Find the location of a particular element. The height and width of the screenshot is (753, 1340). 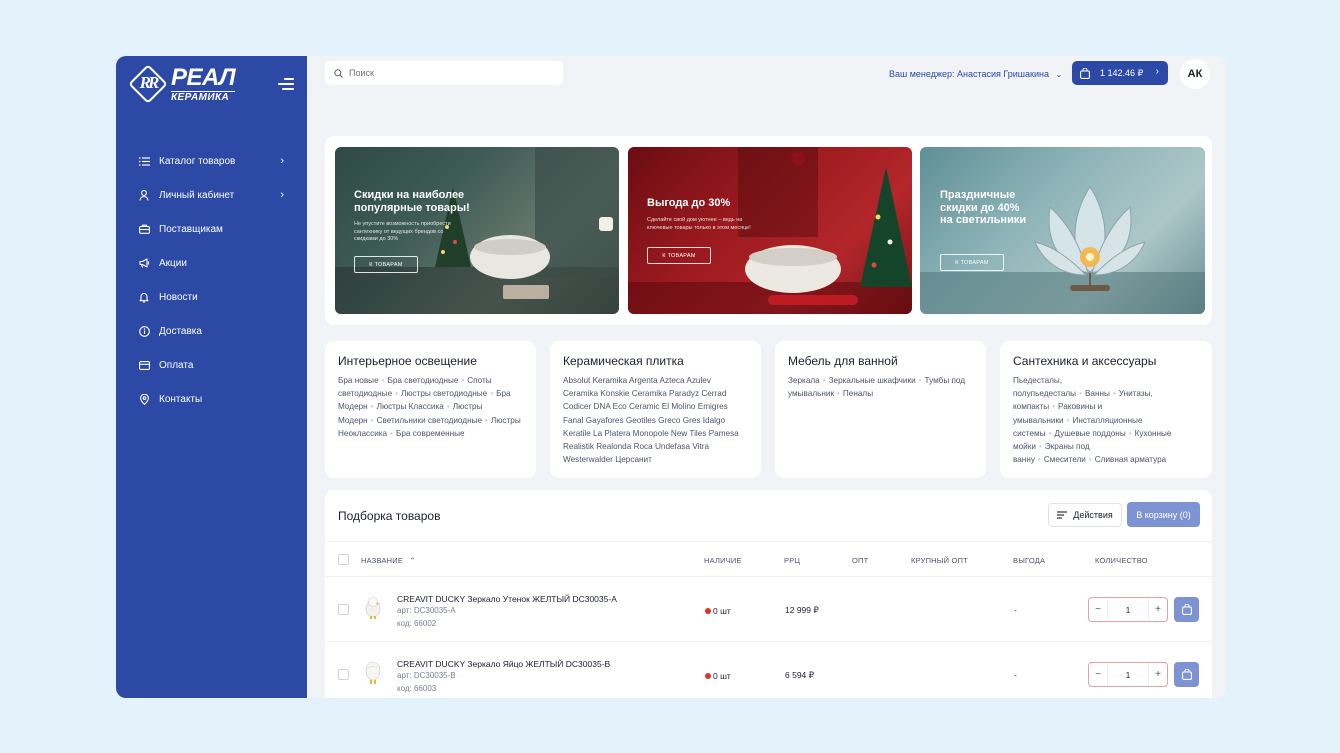

category-tag-link: Fanal is located at coordinates (573, 420).